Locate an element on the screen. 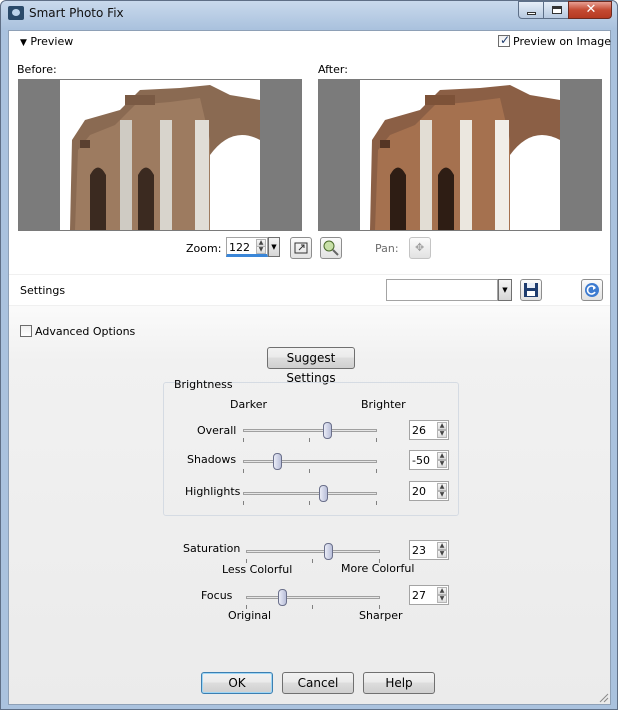 This screenshot has width=618, height=710. advanced-options-label: Advanced Options is located at coordinates (85, 331).